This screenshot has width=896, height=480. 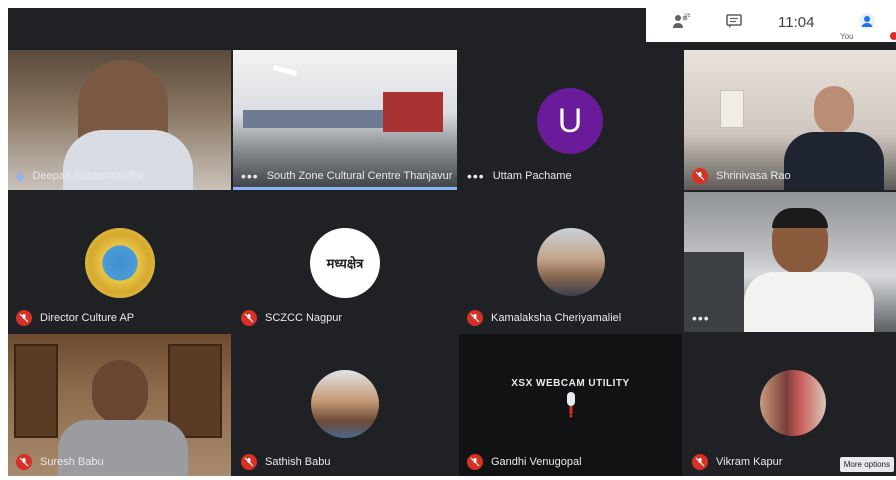 What do you see at coordinates (532, 176) in the screenshot?
I see `participant-name: Uttam Pachame` at bounding box center [532, 176].